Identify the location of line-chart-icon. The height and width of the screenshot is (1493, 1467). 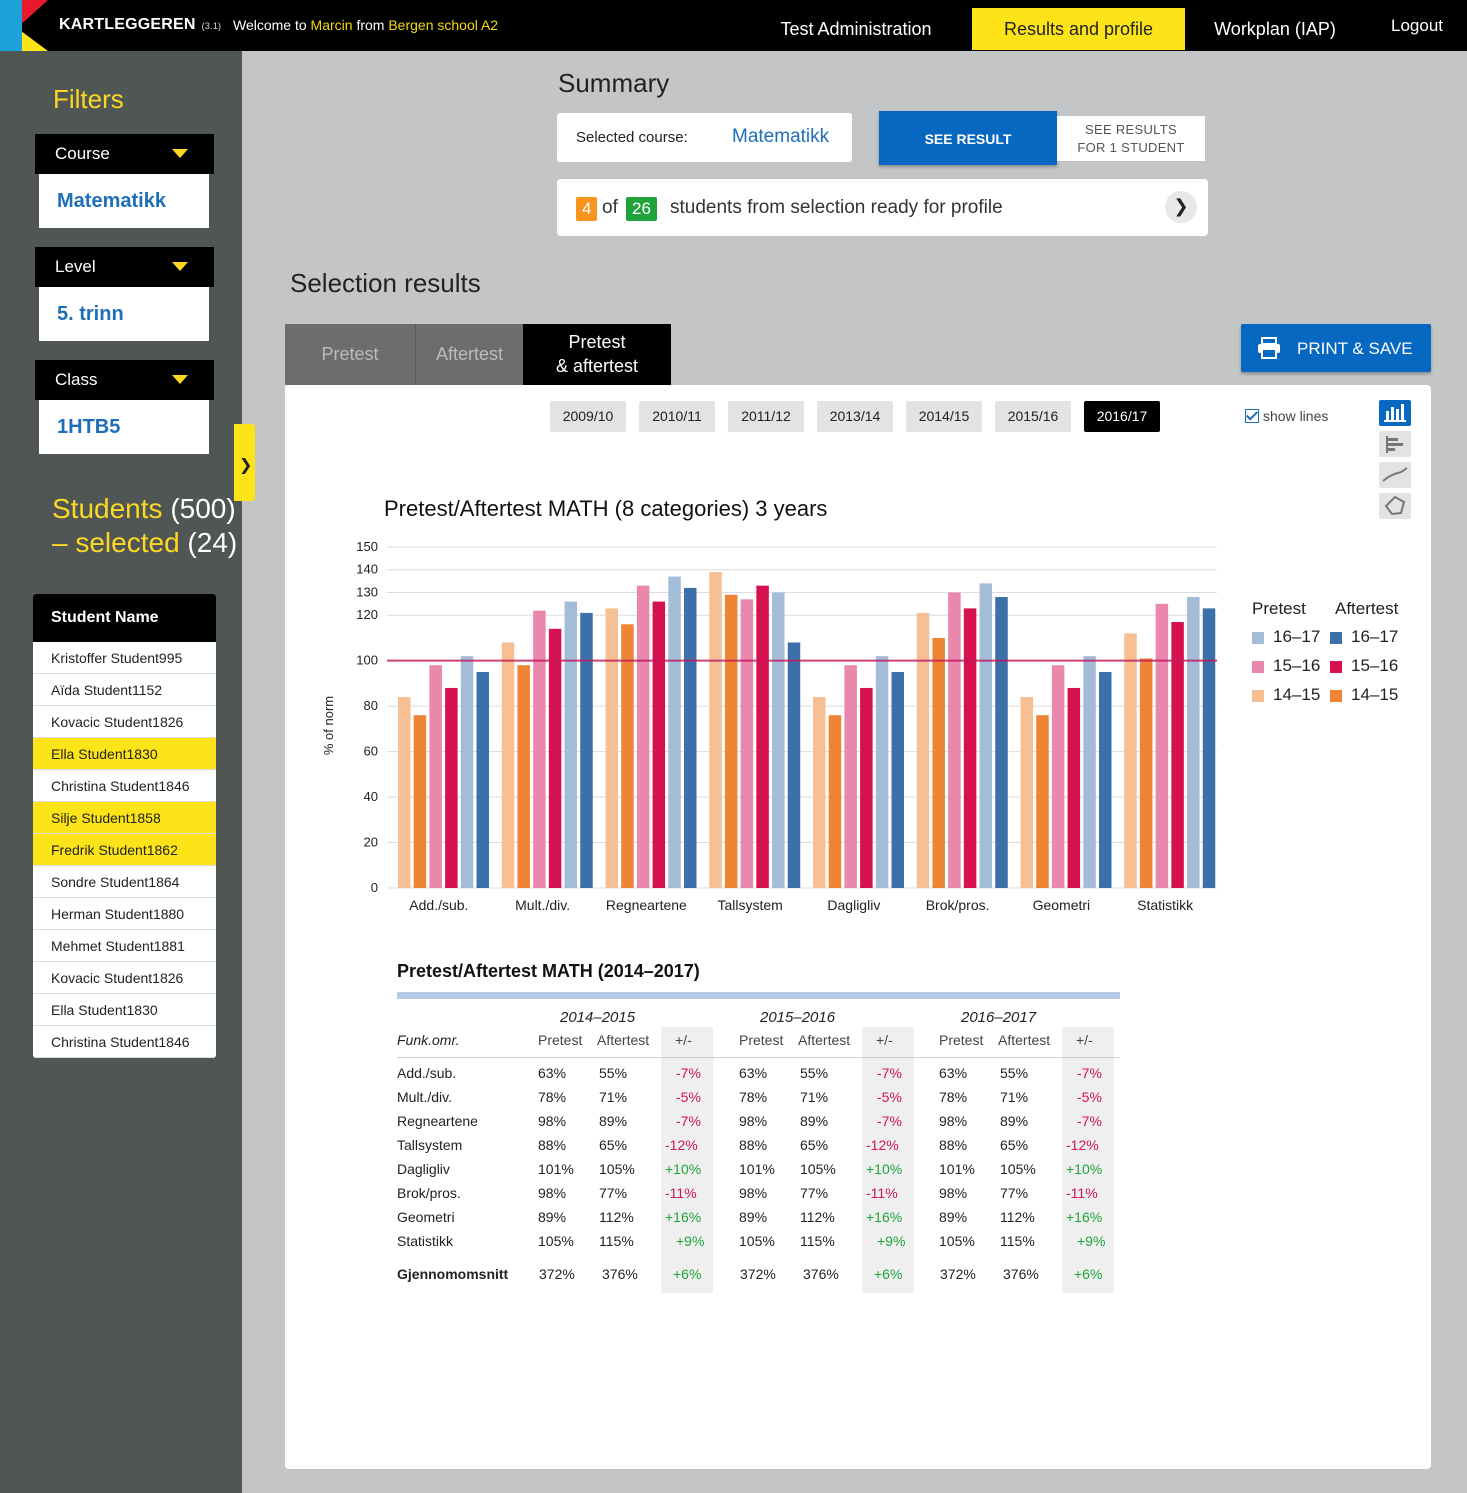
(1395, 475).